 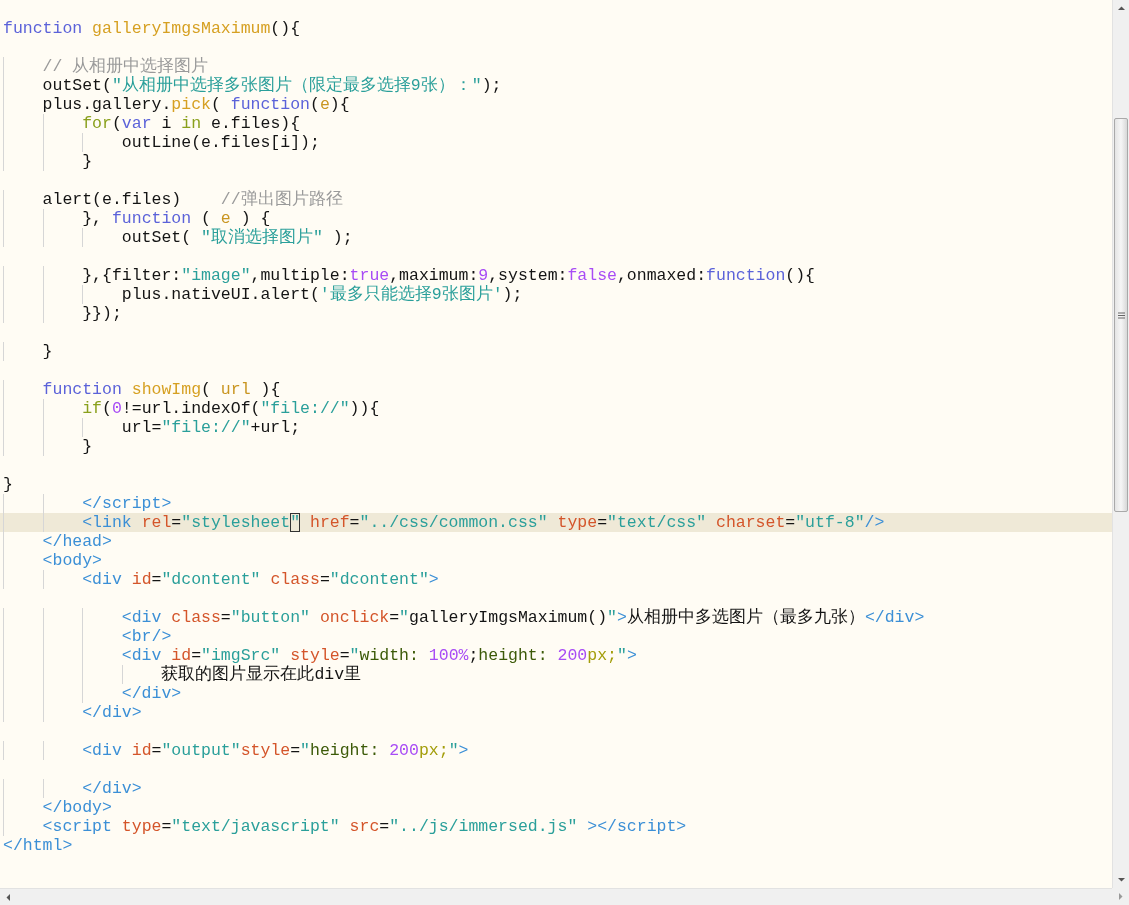 What do you see at coordinates (556, 896) in the screenshot?
I see `horizontal-scrollbar` at bounding box center [556, 896].